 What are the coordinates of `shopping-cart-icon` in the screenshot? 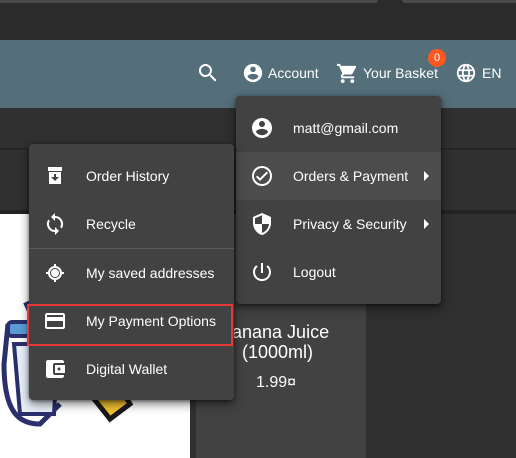 It's located at (346, 73).